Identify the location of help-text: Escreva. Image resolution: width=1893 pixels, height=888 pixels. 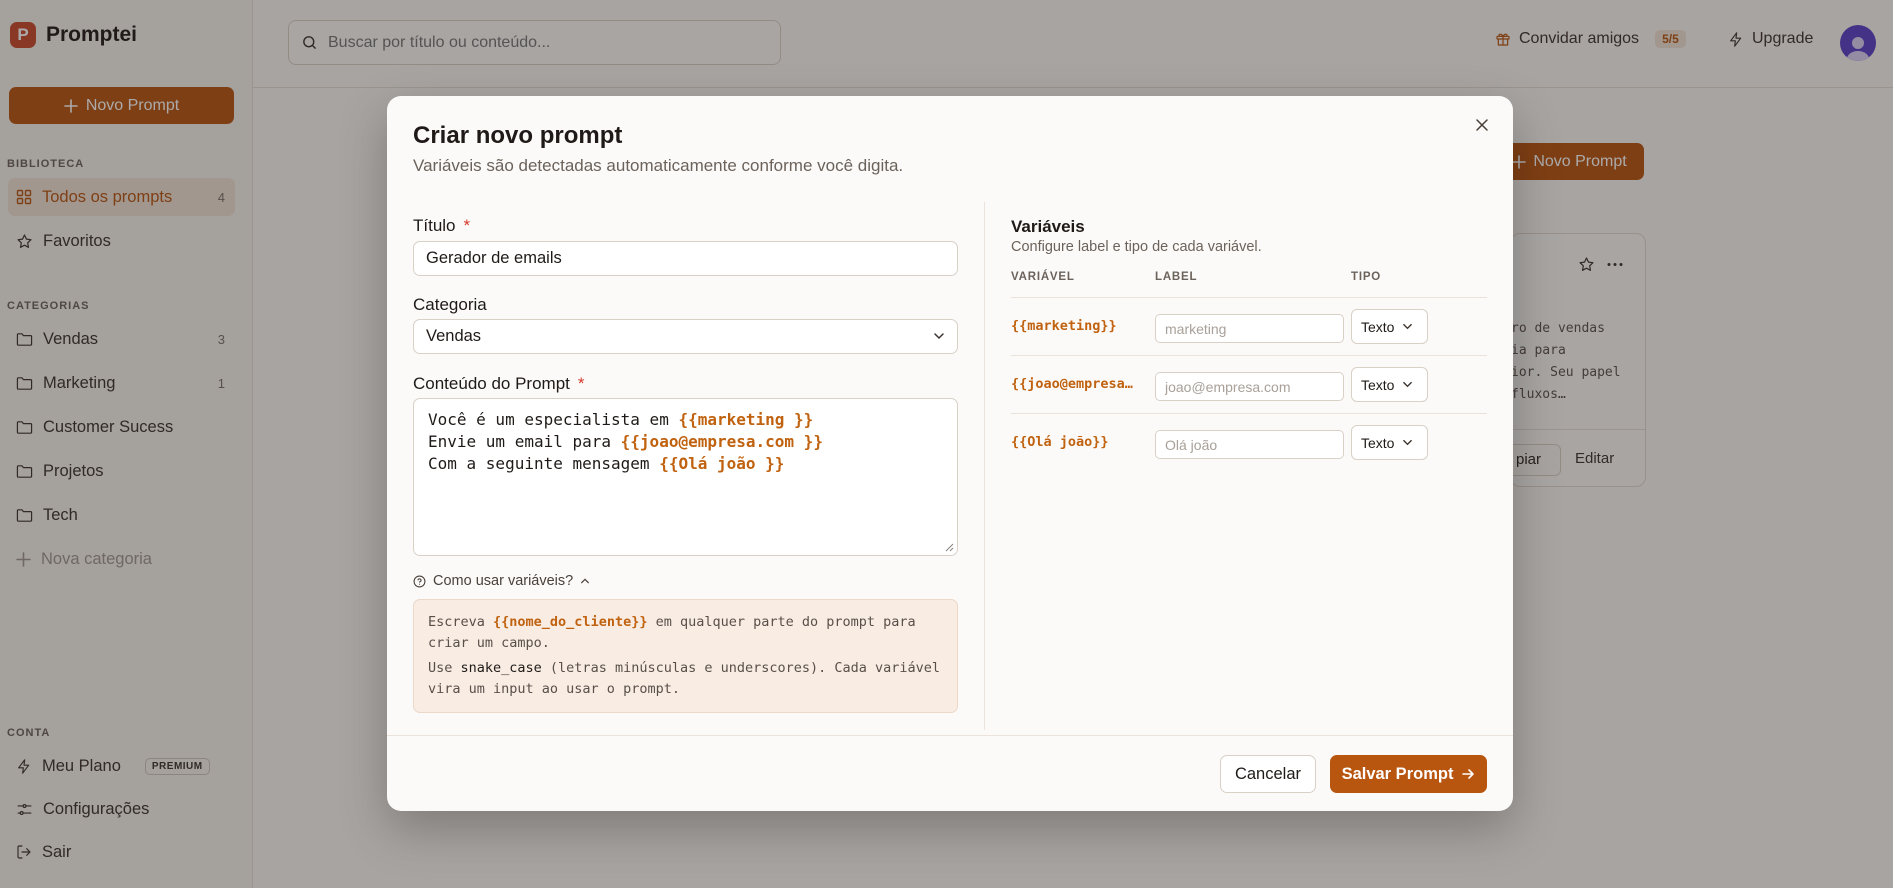
(461, 622).